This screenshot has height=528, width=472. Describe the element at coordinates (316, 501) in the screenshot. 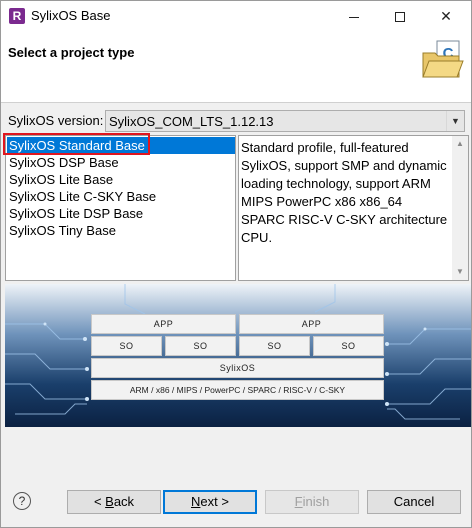

I see `finish-rest: inish` at that location.